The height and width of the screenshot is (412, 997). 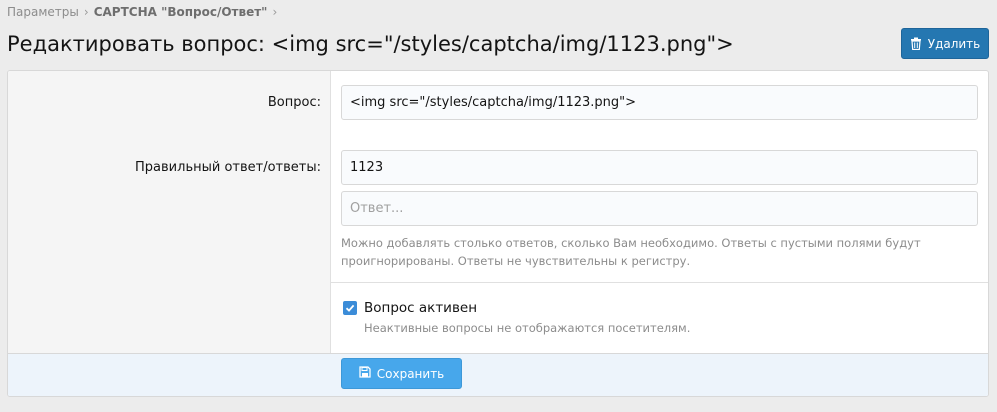 What do you see at coordinates (181, 12) in the screenshot?
I see `breadcrumb-item-captcha: CAPTCHA "Вопрос/Ответ"` at bounding box center [181, 12].